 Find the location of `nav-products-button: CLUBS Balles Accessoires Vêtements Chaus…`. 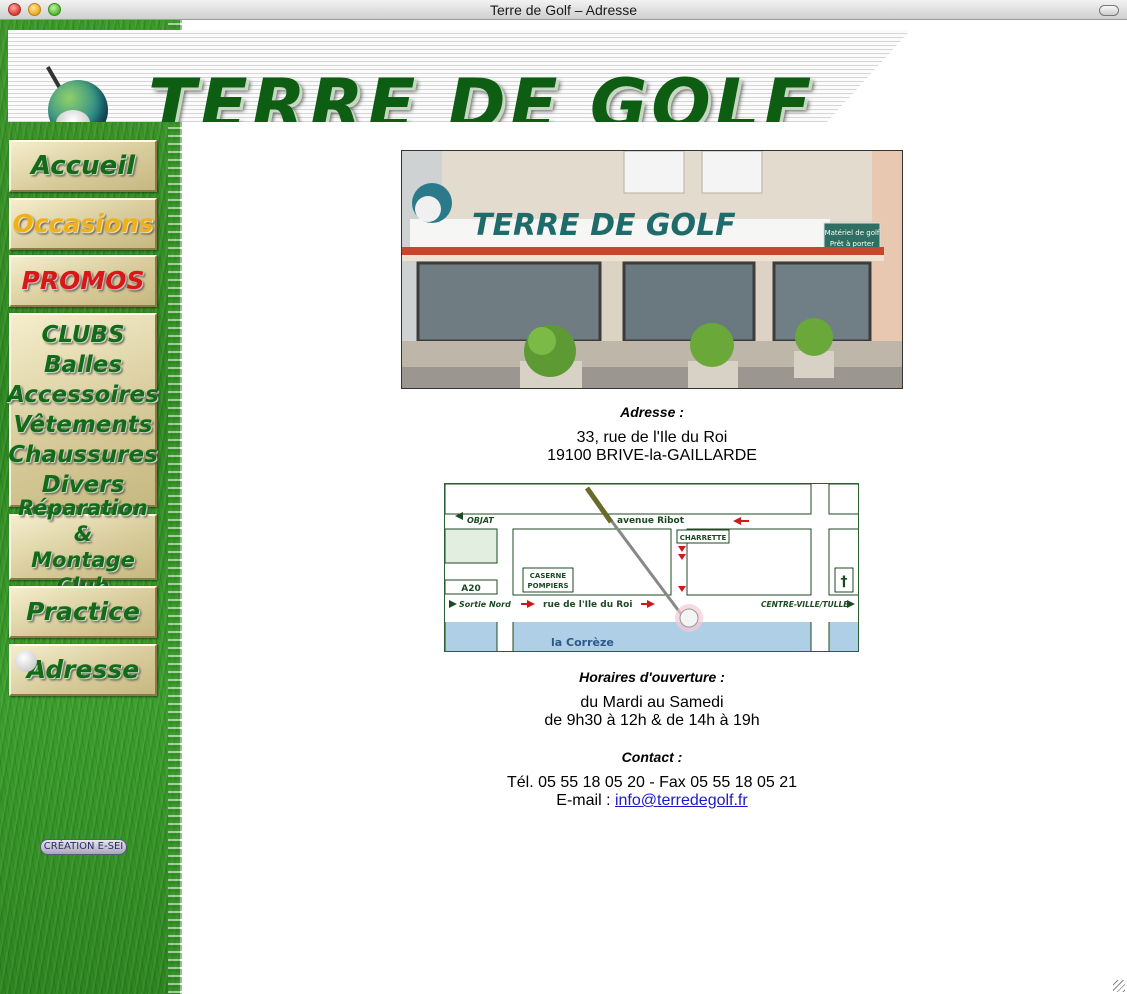

nav-products-button: CLUBS Balles Accessoires Vêtements Chaus… is located at coordinates (83, 410).